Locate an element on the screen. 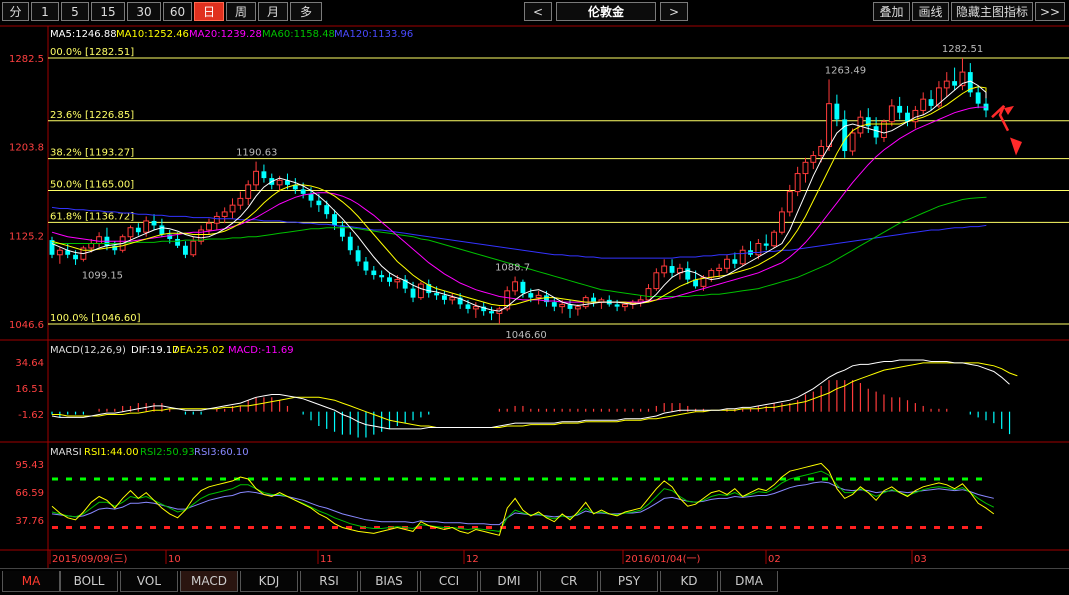 Image resolution: width=1069 pixels, height=595 pixels. price-annotation-5: 1282.51 is located at coordinates (962, 49).